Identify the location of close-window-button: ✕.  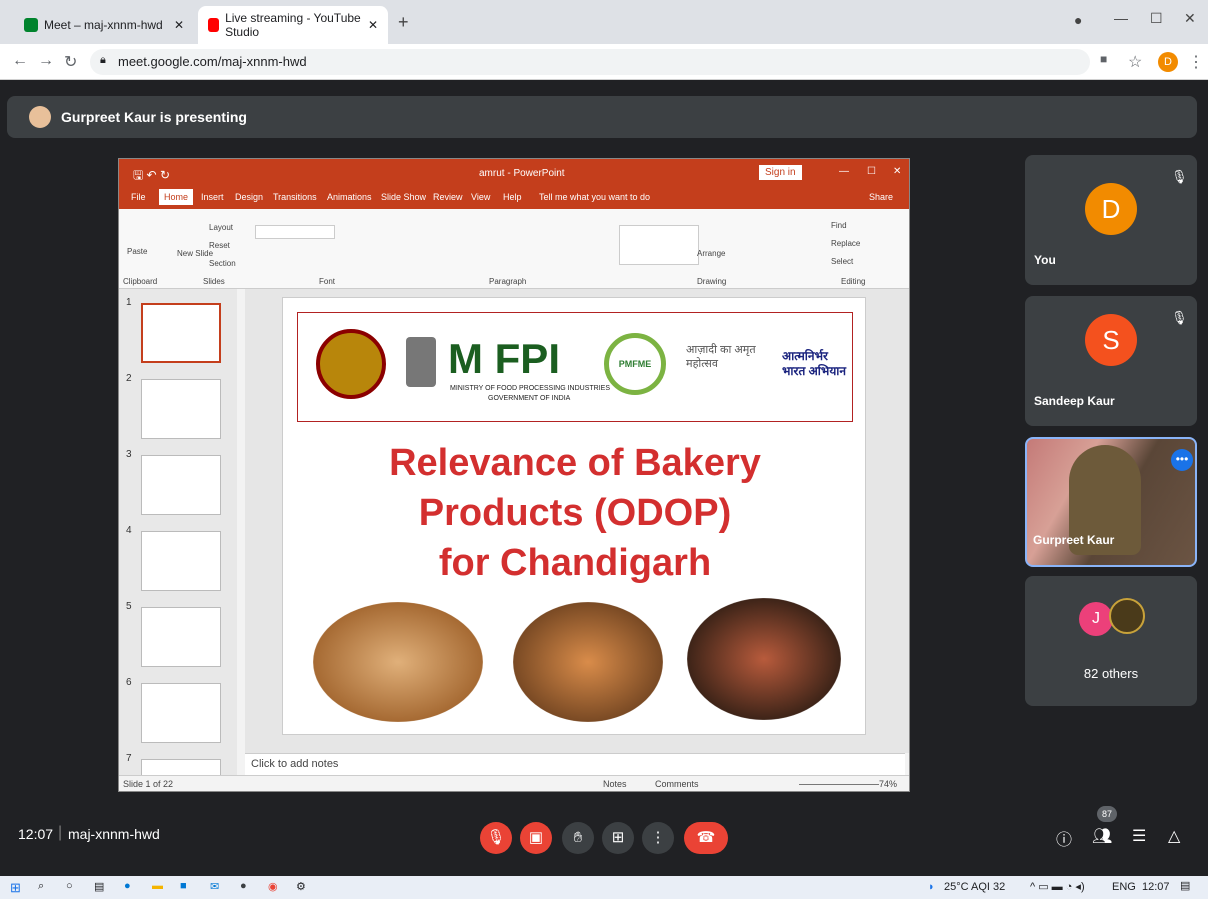
(1190, 18).